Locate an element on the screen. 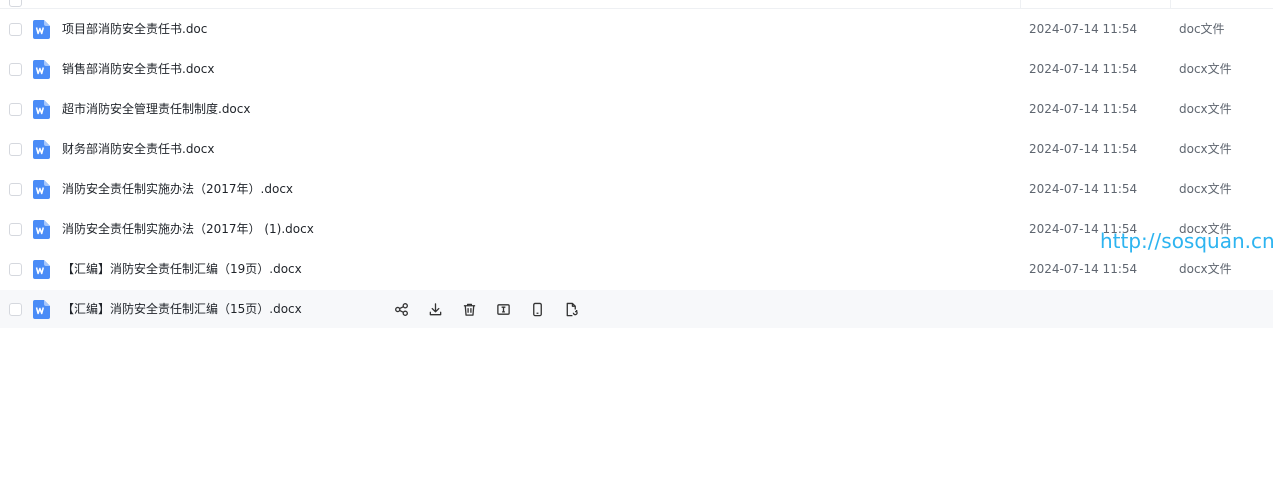  table-header is located at coordinates (636, 4).